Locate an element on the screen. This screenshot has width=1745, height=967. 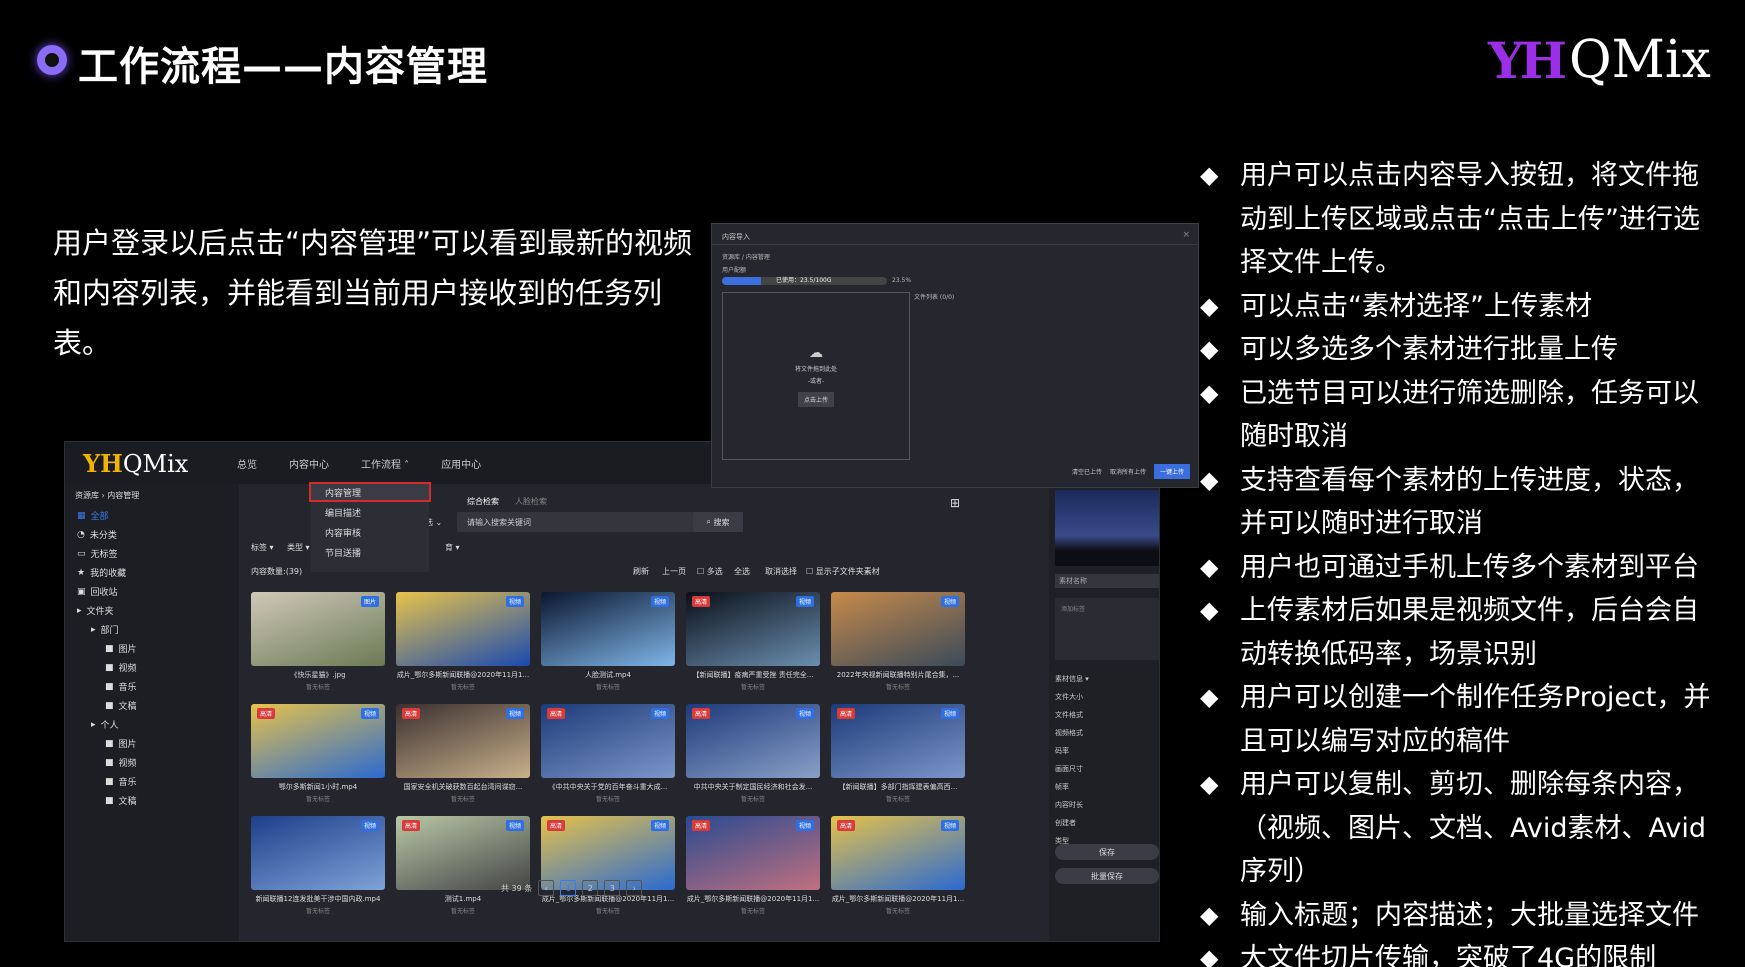
sidebar-item: ▸ 部门 is located at coordinates (152, 629).